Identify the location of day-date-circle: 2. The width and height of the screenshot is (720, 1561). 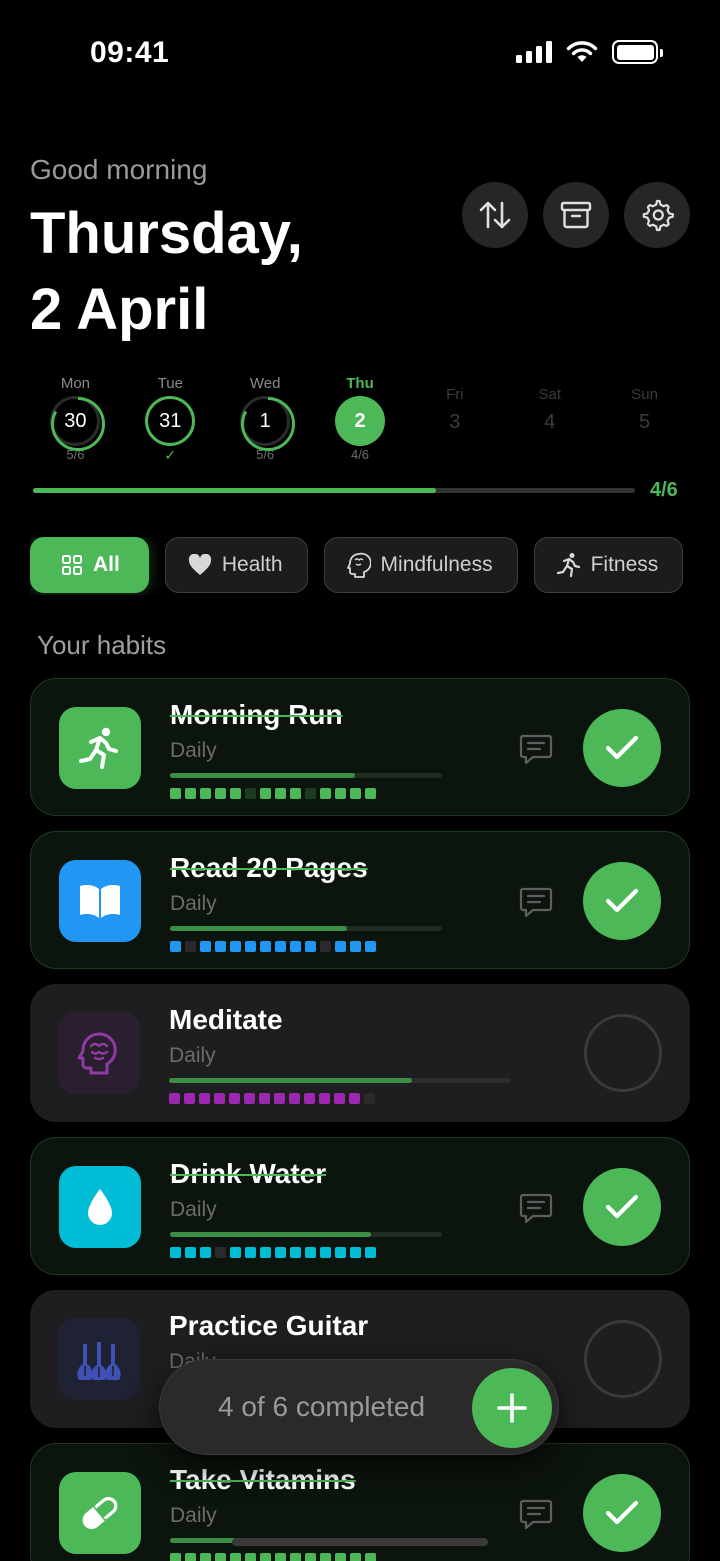
(360, 421).